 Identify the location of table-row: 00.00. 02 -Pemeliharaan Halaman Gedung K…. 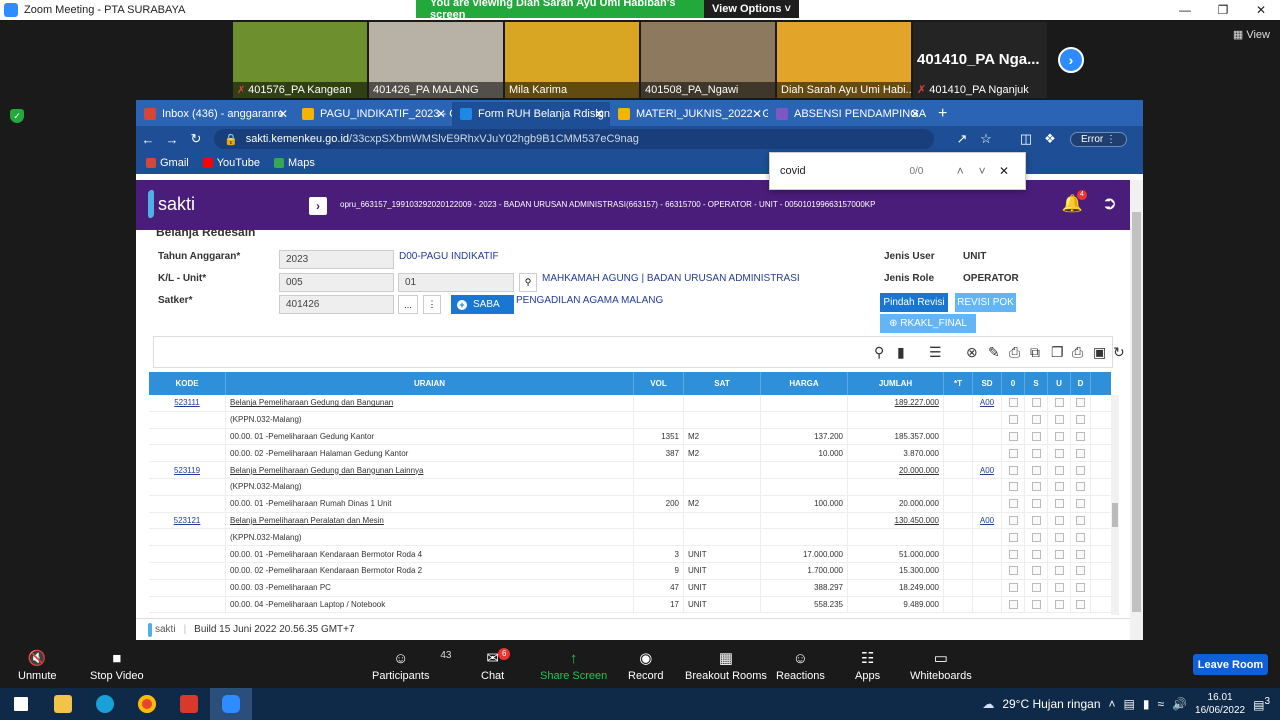
(630, 454).